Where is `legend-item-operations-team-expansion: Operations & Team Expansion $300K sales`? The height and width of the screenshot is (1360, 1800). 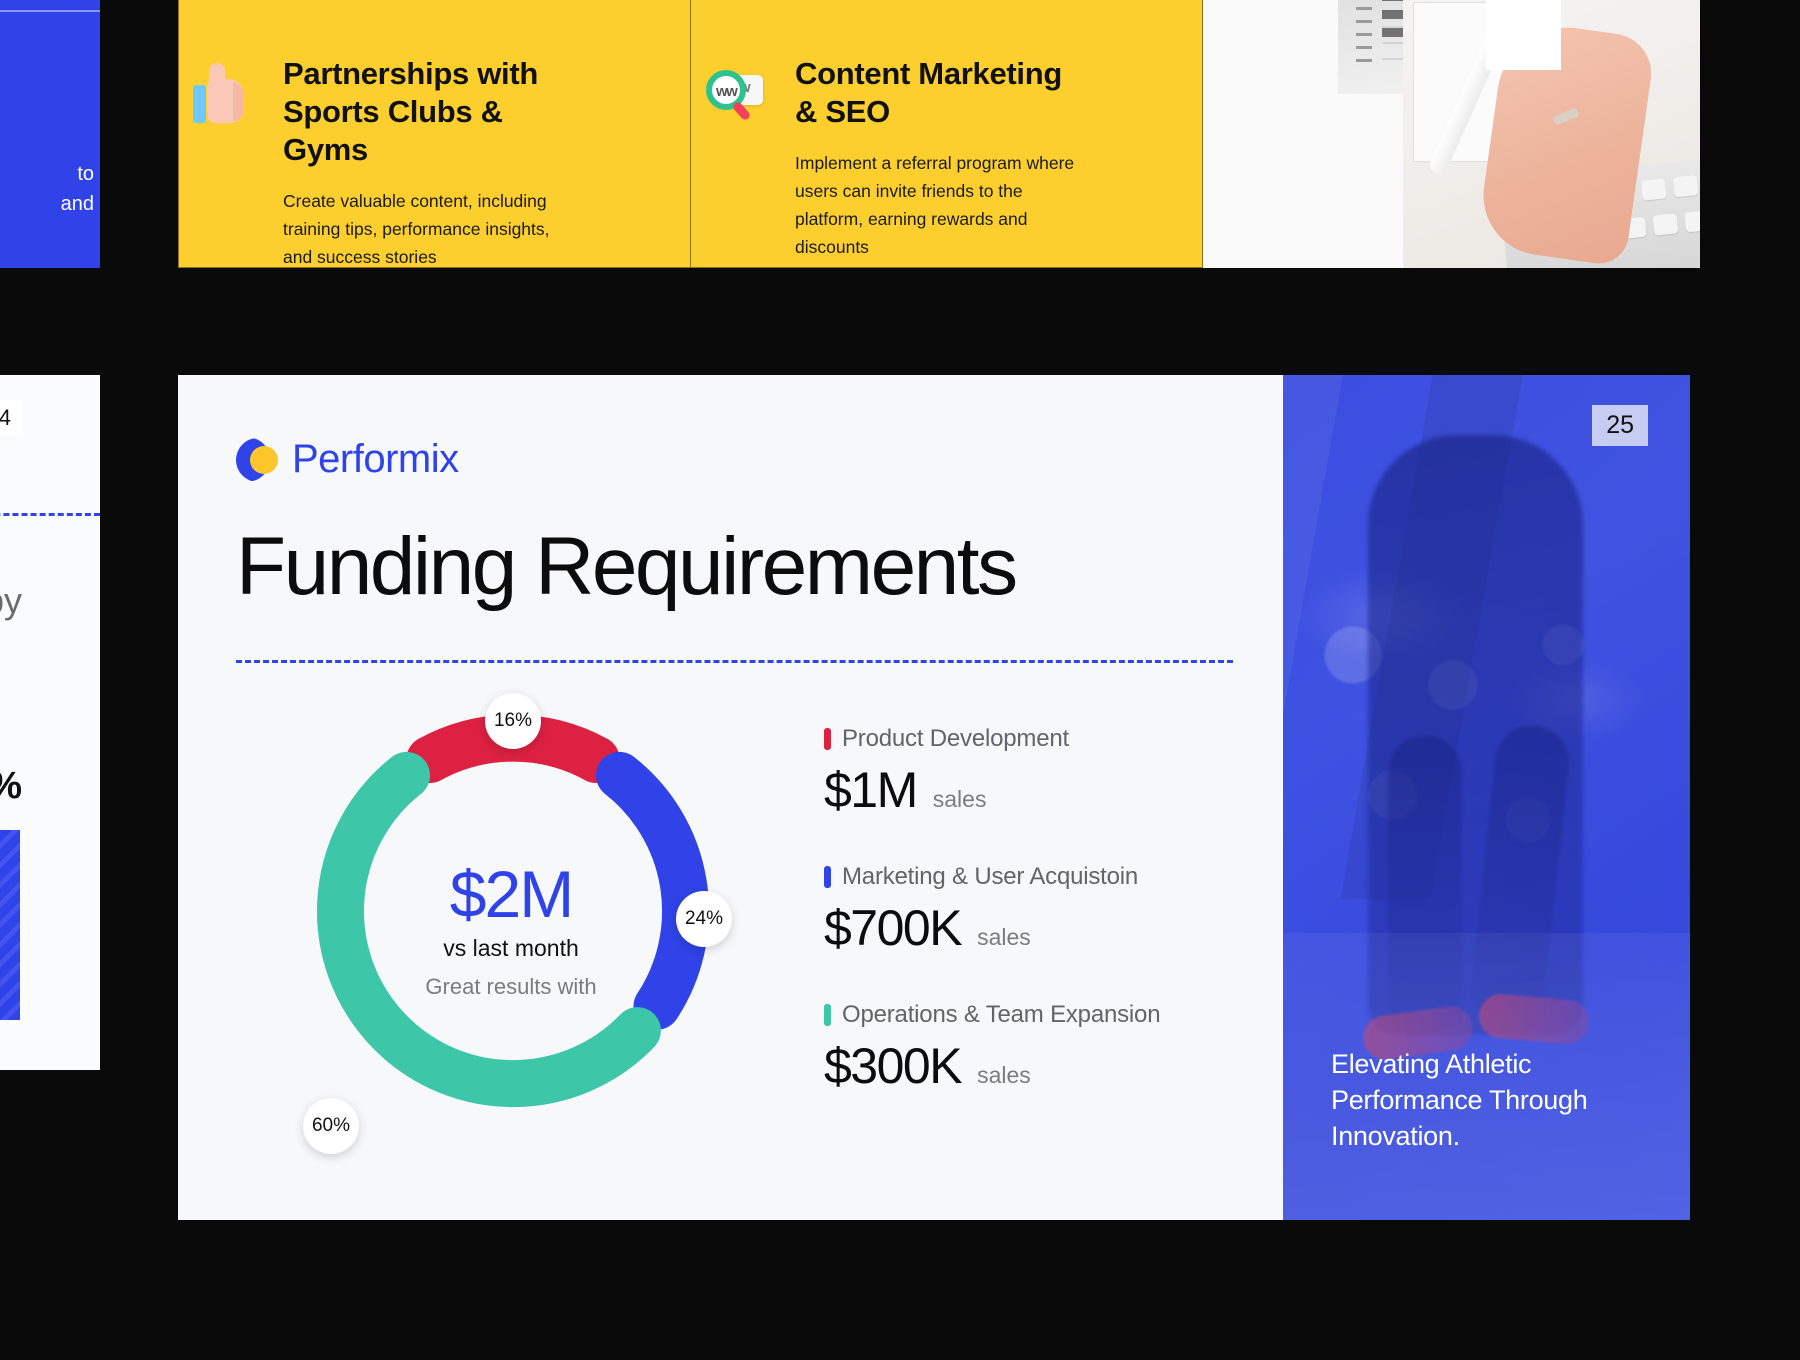
legend-item-operations-team-expansion: Operations & Team Expansion $300K sales is located at coordinates (1014, 1048).